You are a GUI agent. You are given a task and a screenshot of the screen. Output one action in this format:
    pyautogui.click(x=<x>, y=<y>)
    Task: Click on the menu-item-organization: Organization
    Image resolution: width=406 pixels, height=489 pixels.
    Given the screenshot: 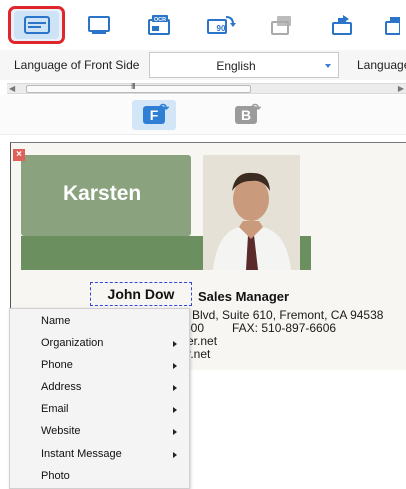 What is the action you would take?
    pyautogui.click(x=100, y=344)
    